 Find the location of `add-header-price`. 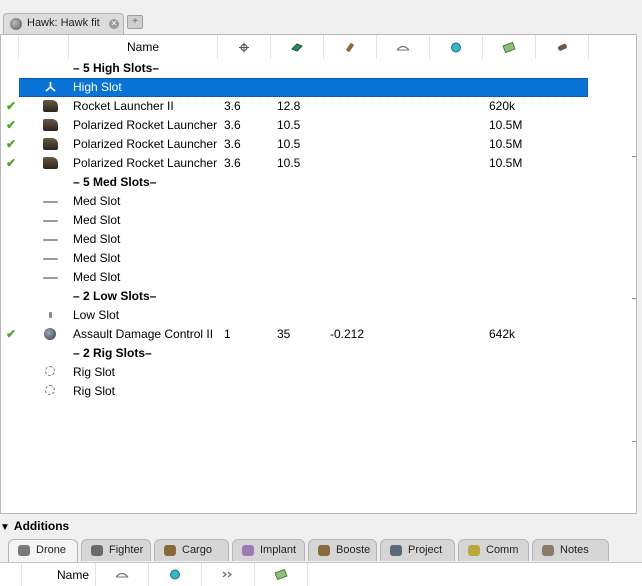

add-header-price is located at coordinates (281, 574).